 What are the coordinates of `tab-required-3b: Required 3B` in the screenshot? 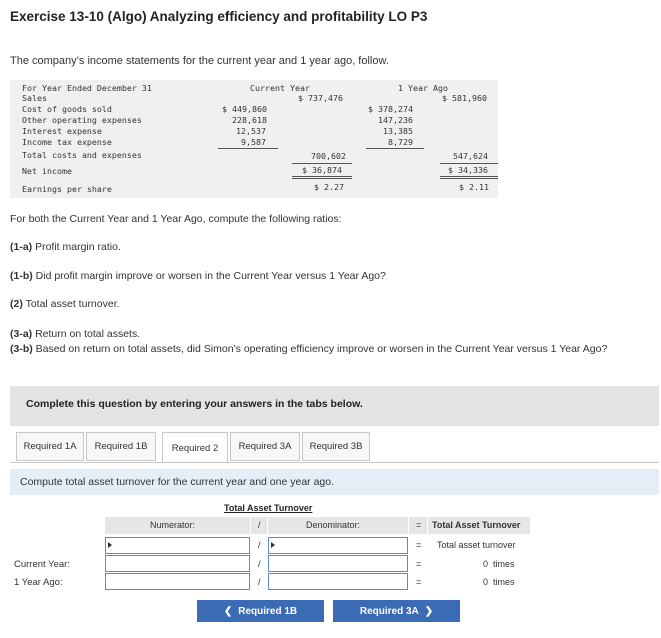 It's located at (336, 446).